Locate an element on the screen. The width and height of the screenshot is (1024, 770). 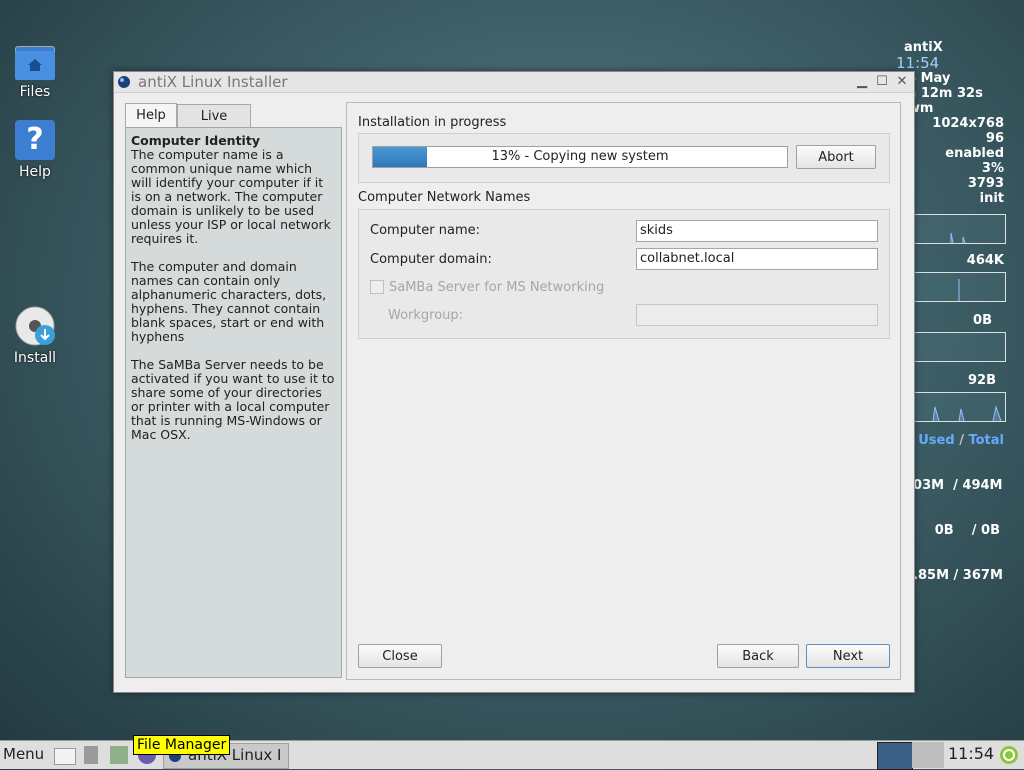
back-button: Back is located at coordinates (758, 656).